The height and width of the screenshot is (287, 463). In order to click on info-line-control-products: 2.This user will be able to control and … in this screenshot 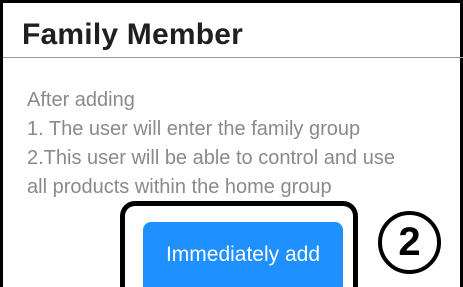, I will do `click(211, 158)`.